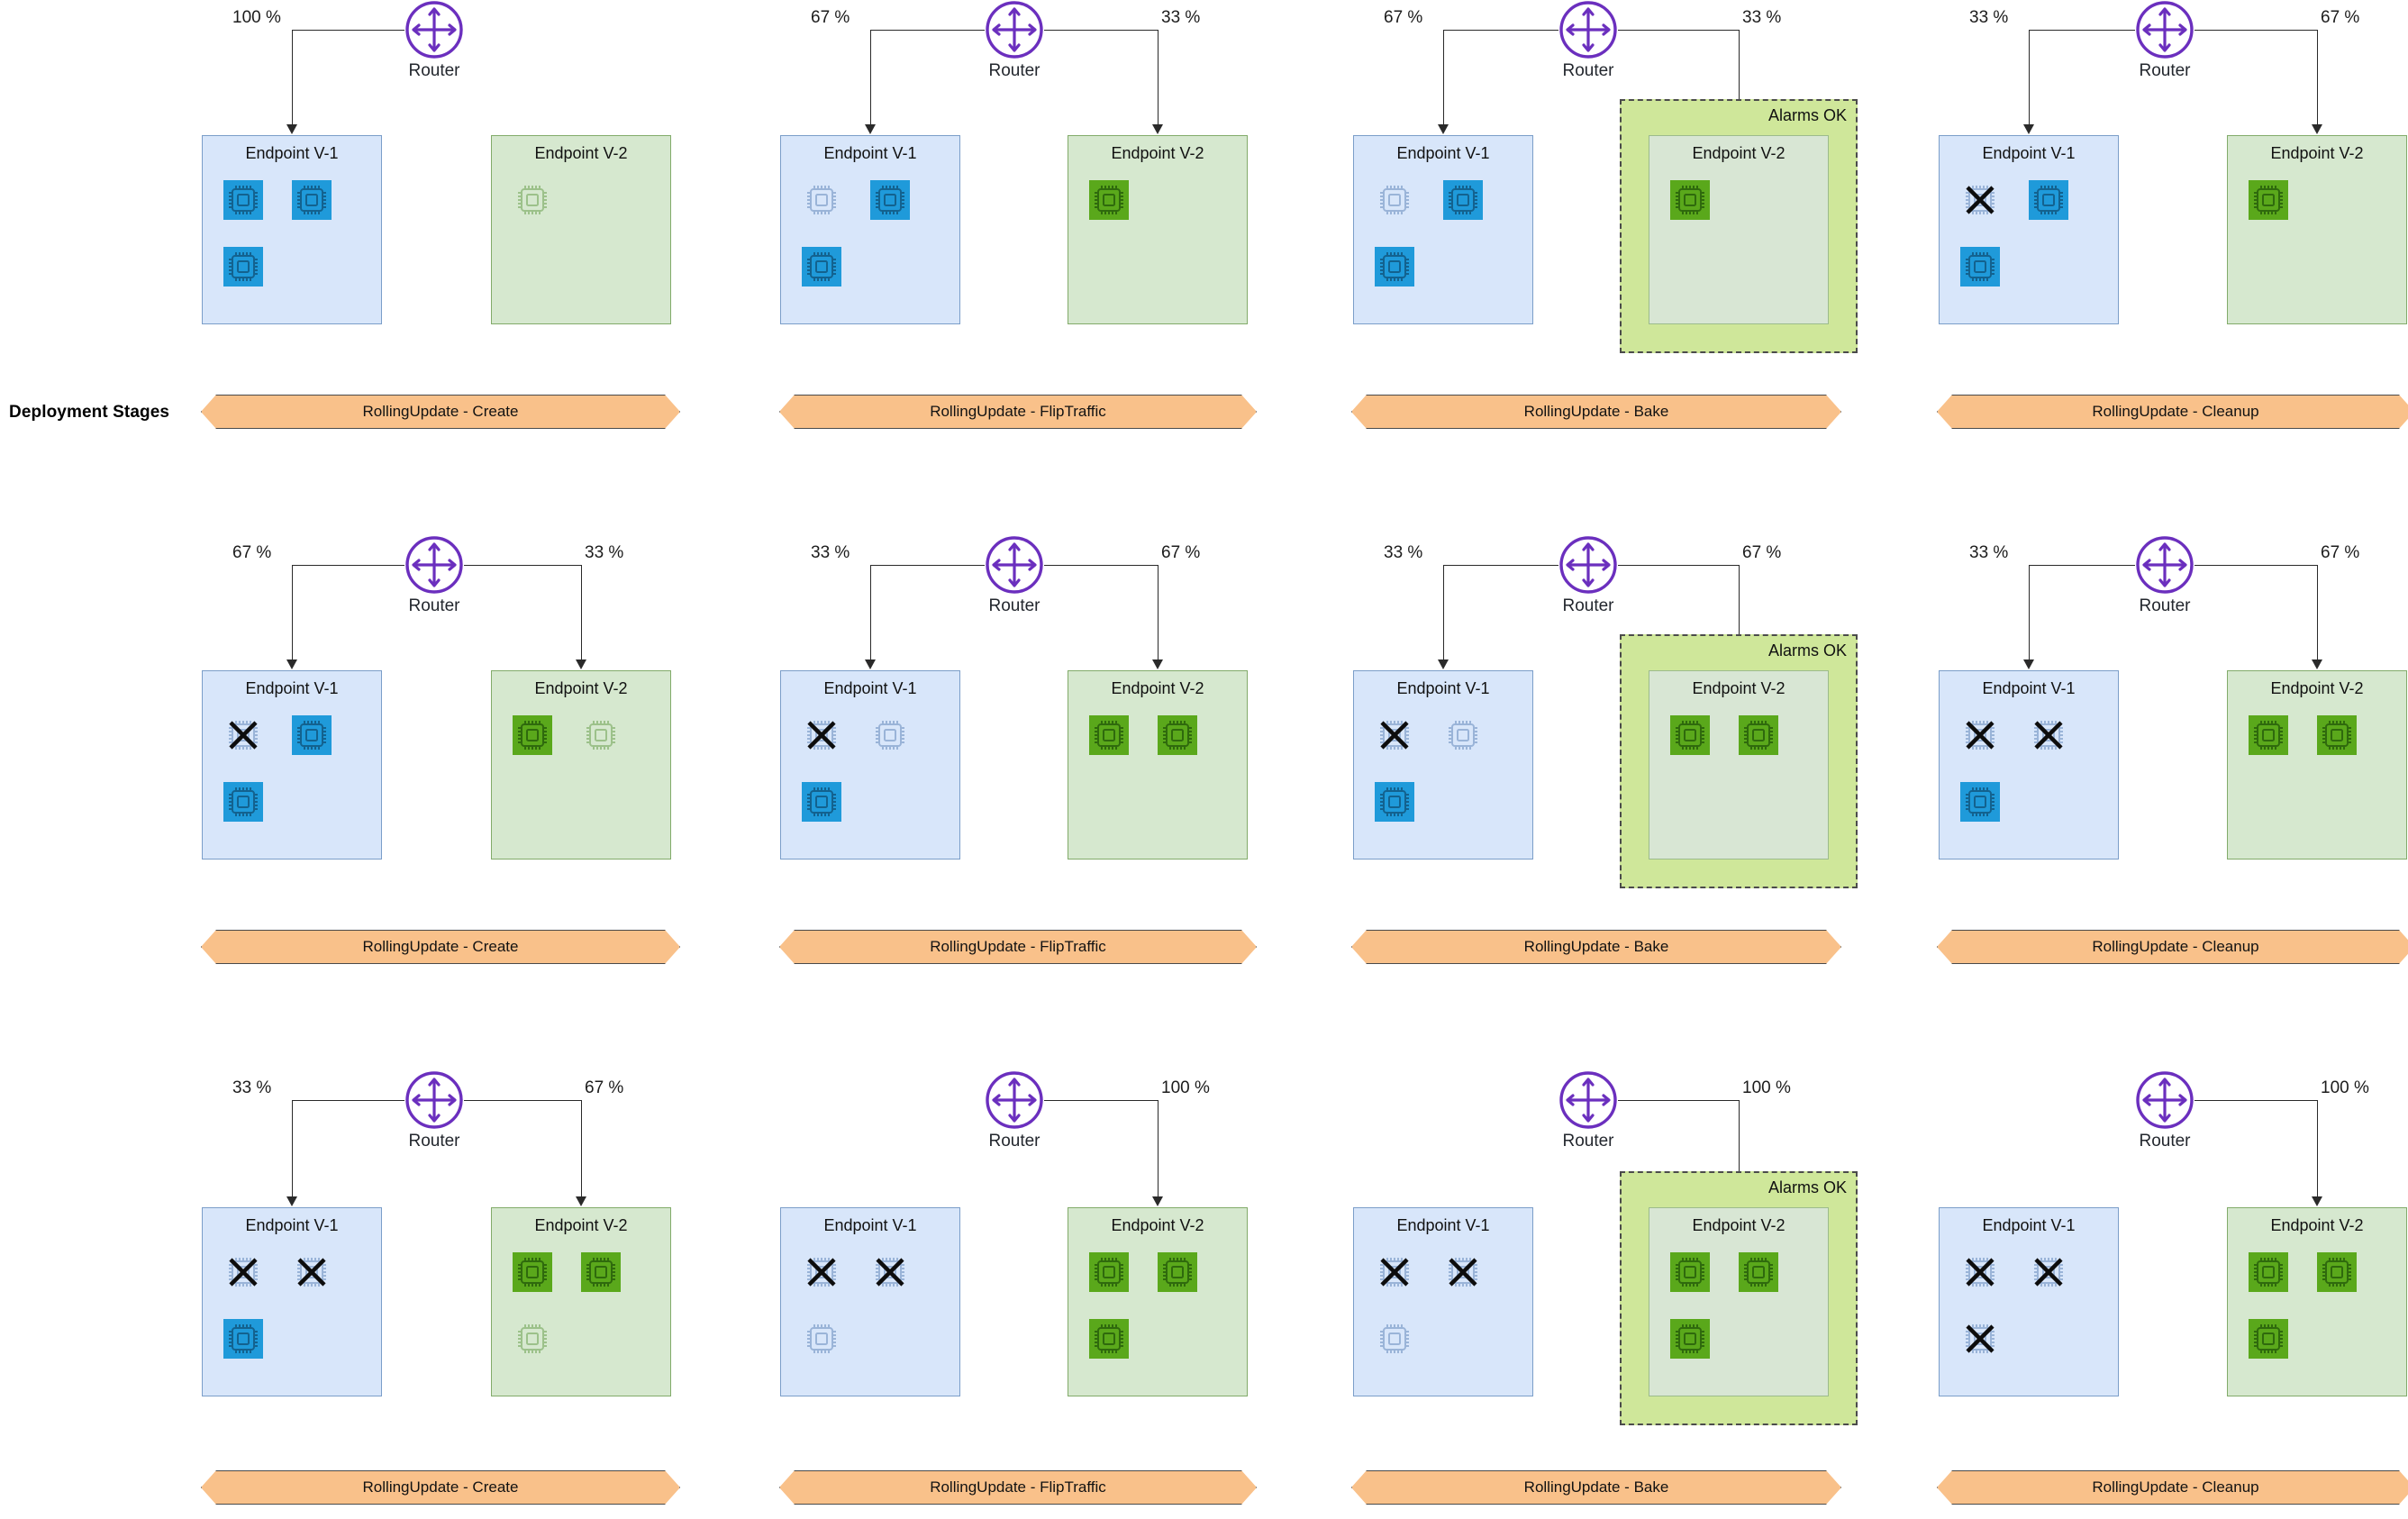 Image resolution: width=2408 pixels, height=1519 pixels. I want to click on traffic-percent-v1: 100 %, so click(256, 18).